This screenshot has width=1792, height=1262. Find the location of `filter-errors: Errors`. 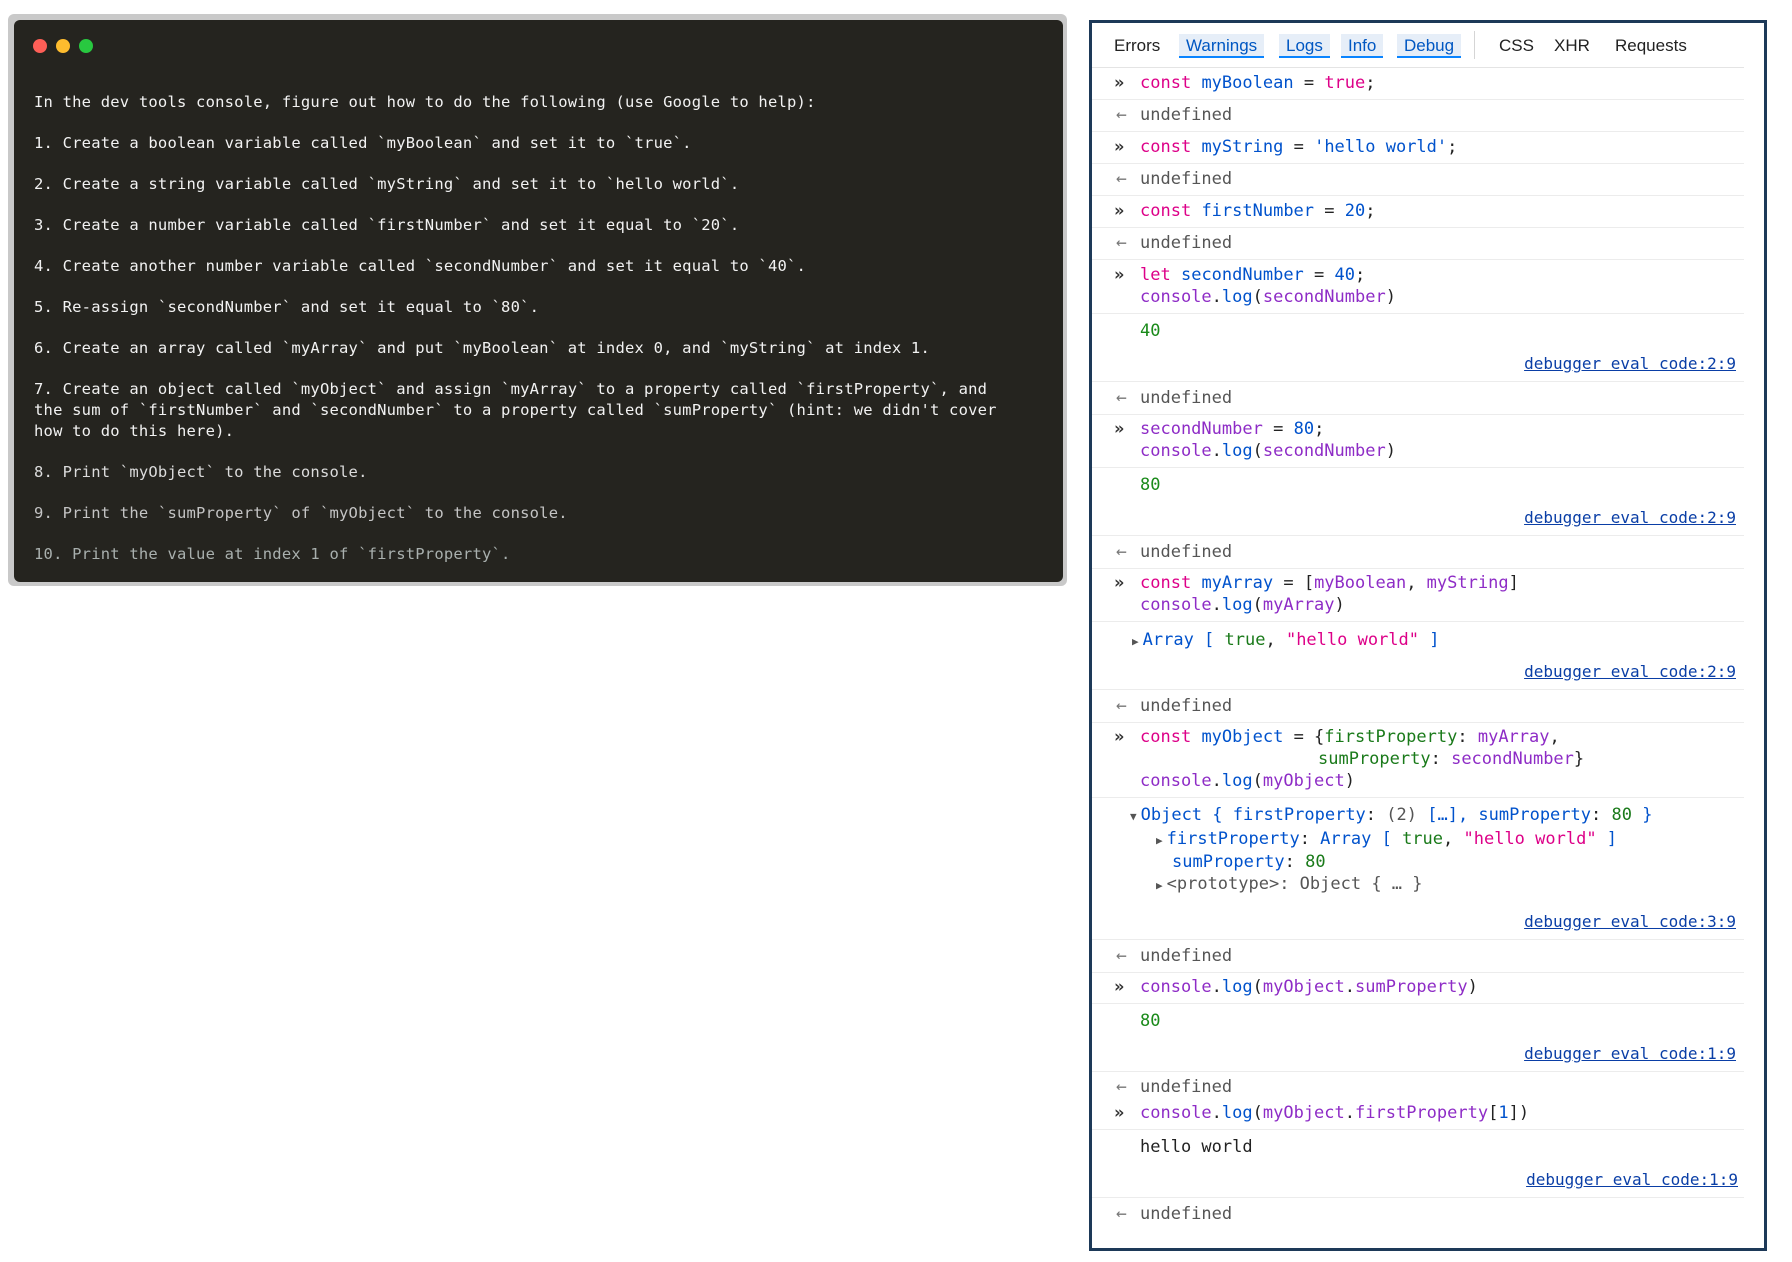

filter-errors: Errors is located at coordinates (1137, 46).